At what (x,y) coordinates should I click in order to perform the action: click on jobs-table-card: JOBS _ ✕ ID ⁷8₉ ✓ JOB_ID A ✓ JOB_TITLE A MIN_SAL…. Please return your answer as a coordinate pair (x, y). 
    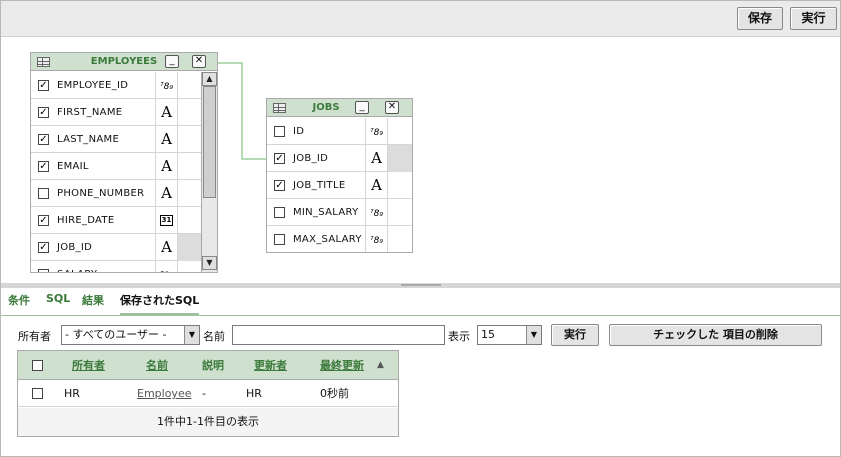
    Looking at the image, I should click on (339, 175).